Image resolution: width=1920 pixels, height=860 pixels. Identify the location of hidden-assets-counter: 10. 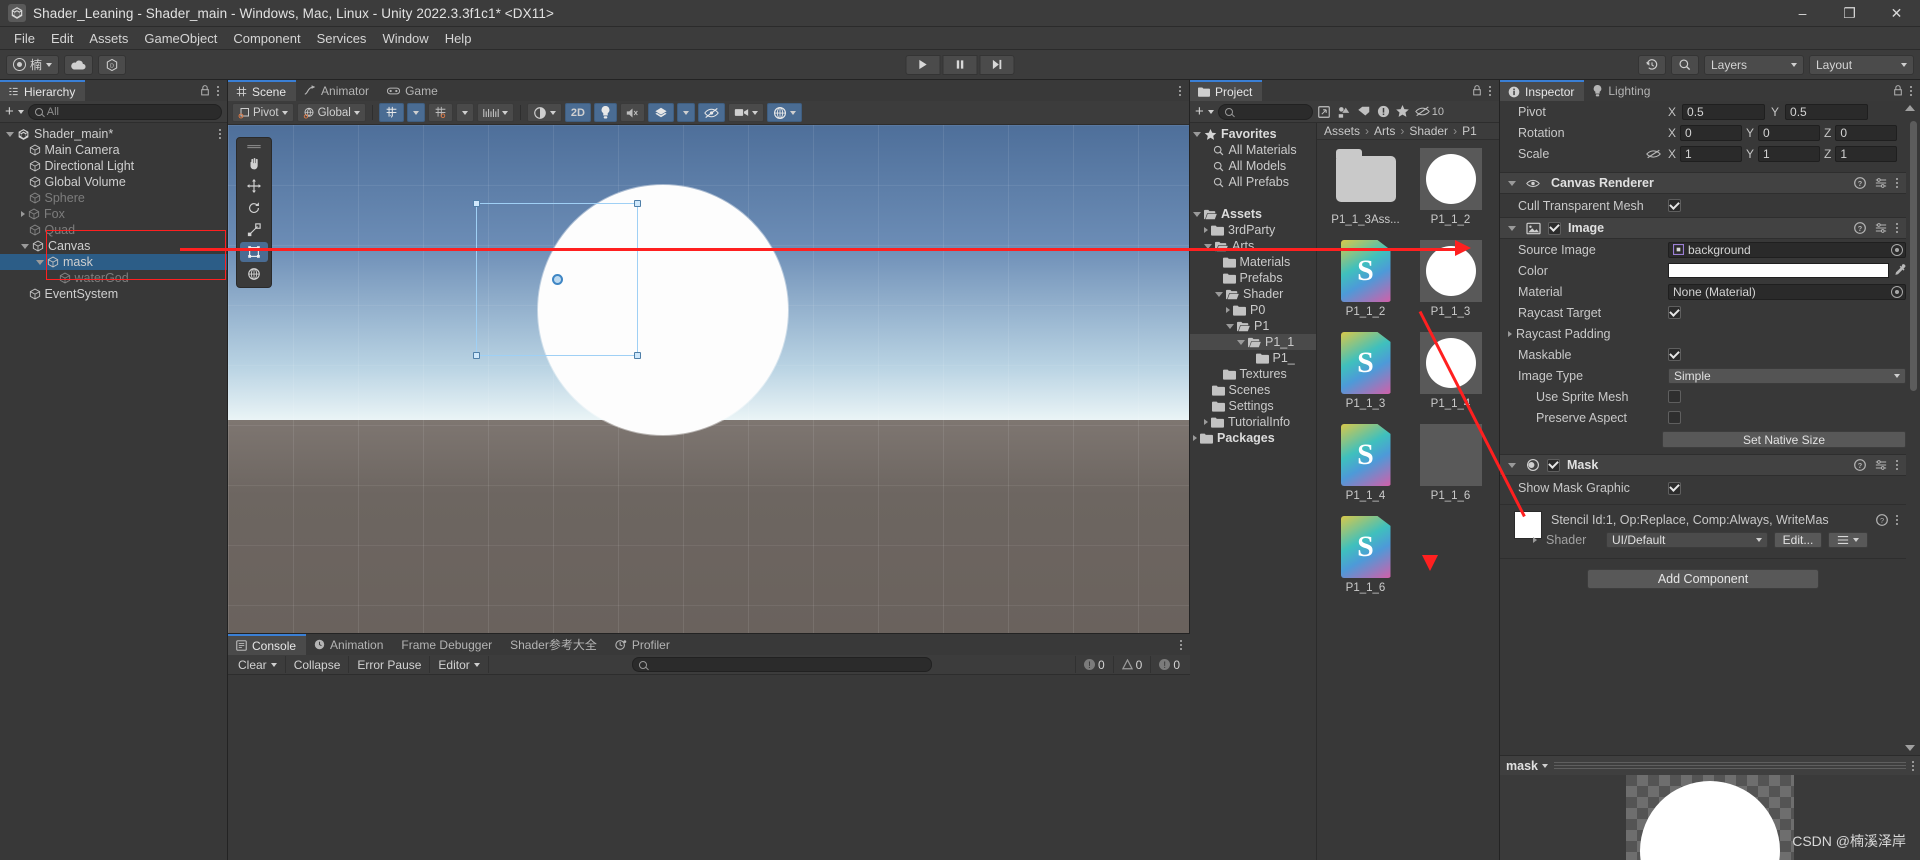
(1429, 112).